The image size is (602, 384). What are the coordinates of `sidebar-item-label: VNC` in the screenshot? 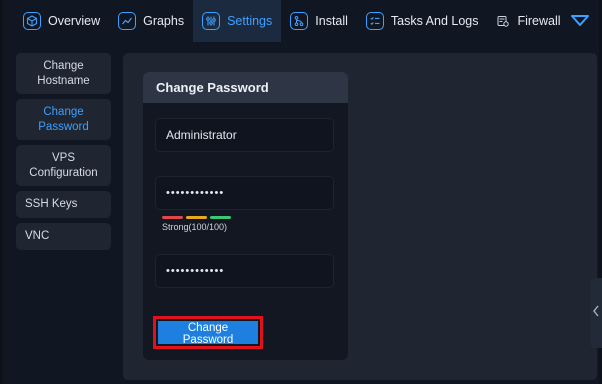 It's located at (37, 236).